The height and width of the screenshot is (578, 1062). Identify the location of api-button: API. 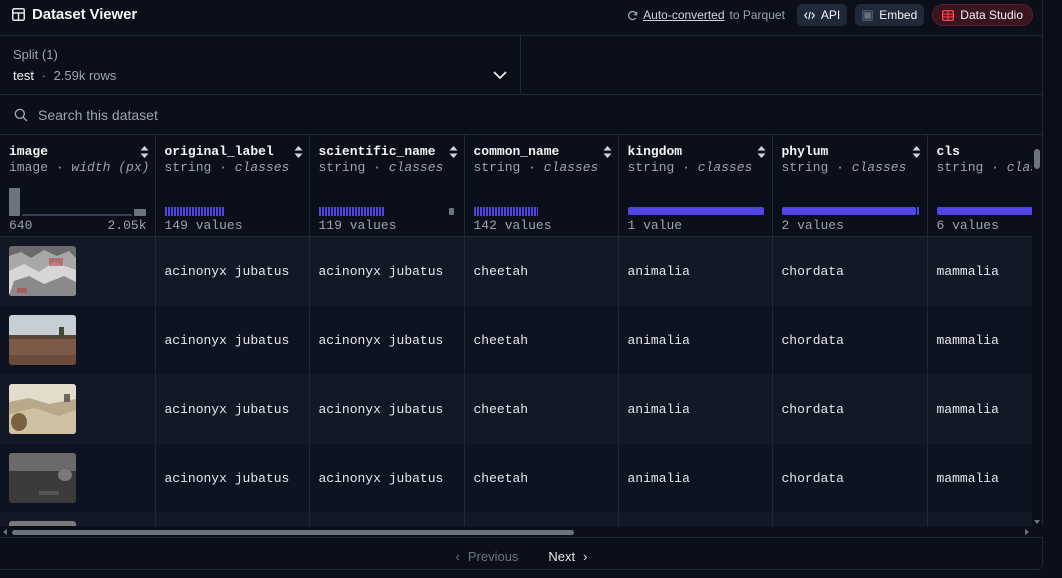
(822, 15).